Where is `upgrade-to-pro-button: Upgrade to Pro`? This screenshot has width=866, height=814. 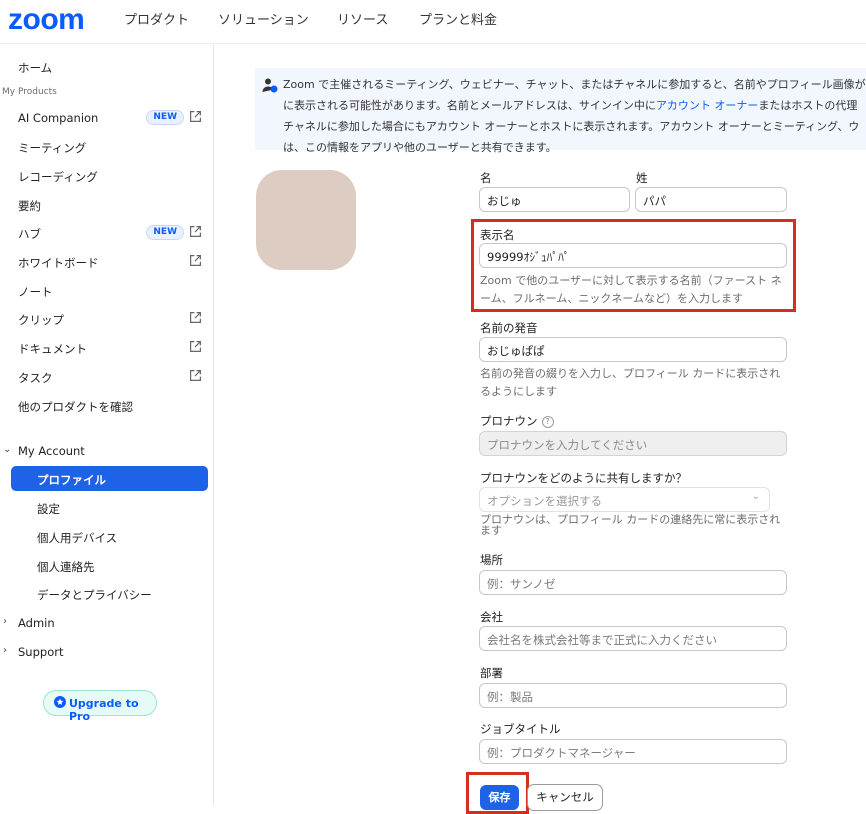
upgrade-to-pro-button: Upgrade to Pro is located at coordinates (100, 706).